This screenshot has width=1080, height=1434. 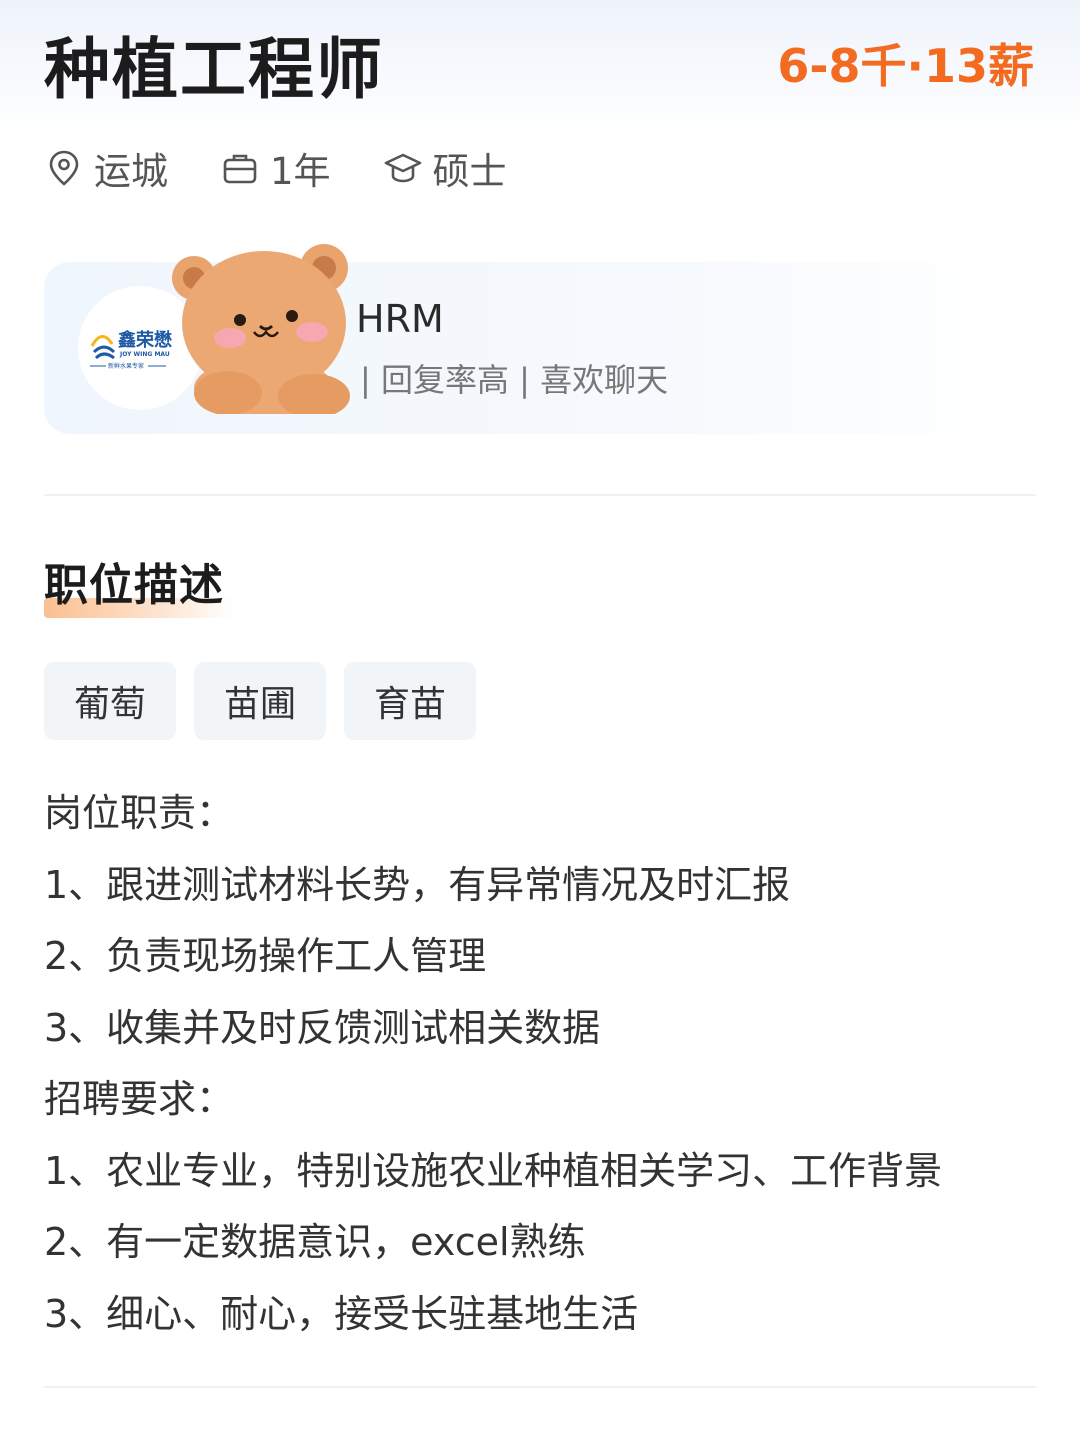 What do you see at coordinates (493, 1170) in the screenshot?
I see `description-line: 1、农业专业，特别设施农业种植相关学习、工作背景` at bounding box center [493, 1170].